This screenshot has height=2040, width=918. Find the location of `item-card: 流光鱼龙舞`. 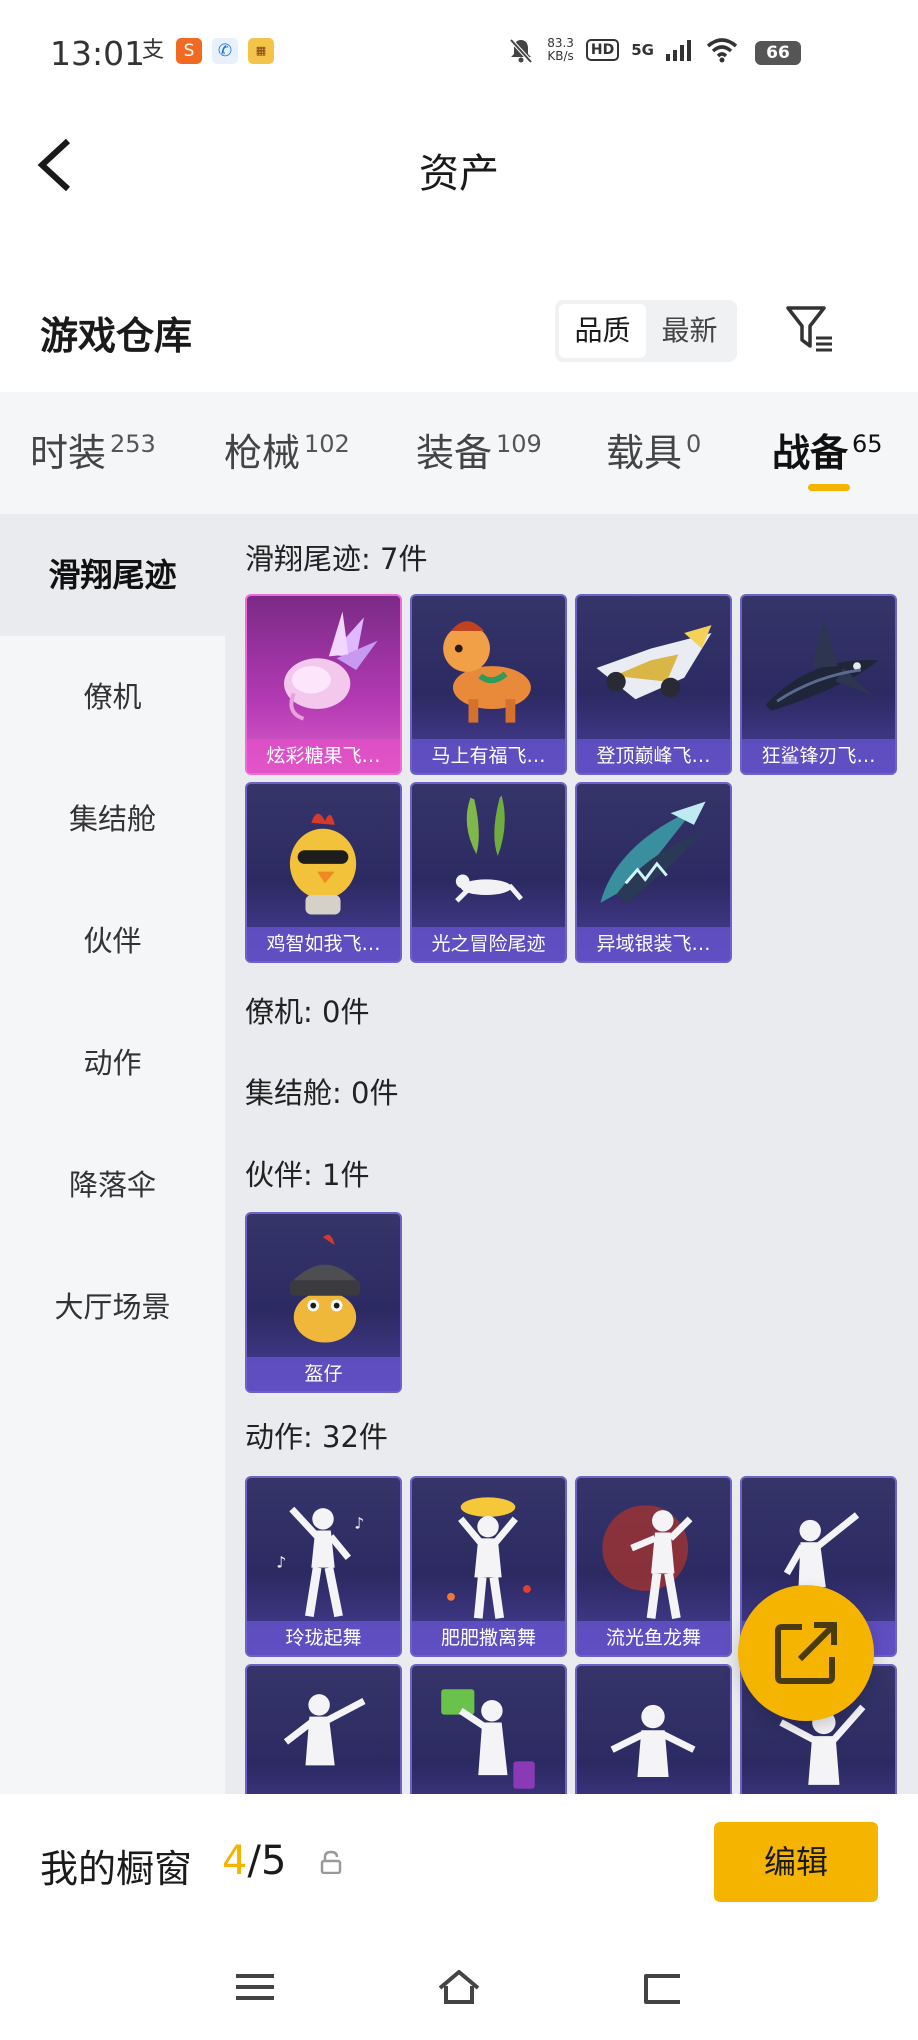

item-card: 流光鱼龙舞 is located at coordinates (653, 1566).